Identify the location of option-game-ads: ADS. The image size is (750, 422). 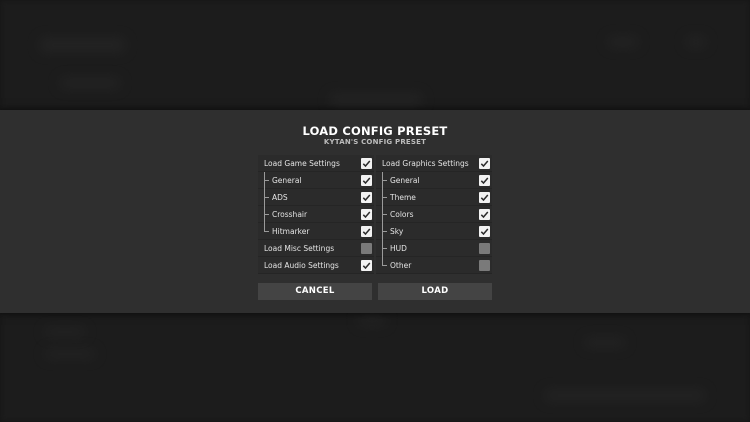
(316, 197).